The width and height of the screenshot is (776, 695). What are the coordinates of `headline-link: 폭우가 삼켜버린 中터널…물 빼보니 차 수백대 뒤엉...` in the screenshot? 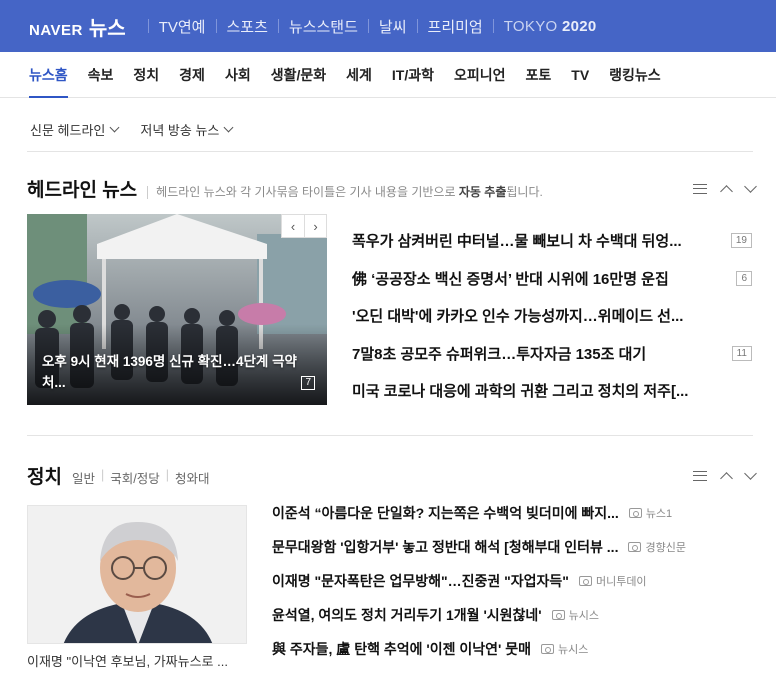 It's located at (517, 240).